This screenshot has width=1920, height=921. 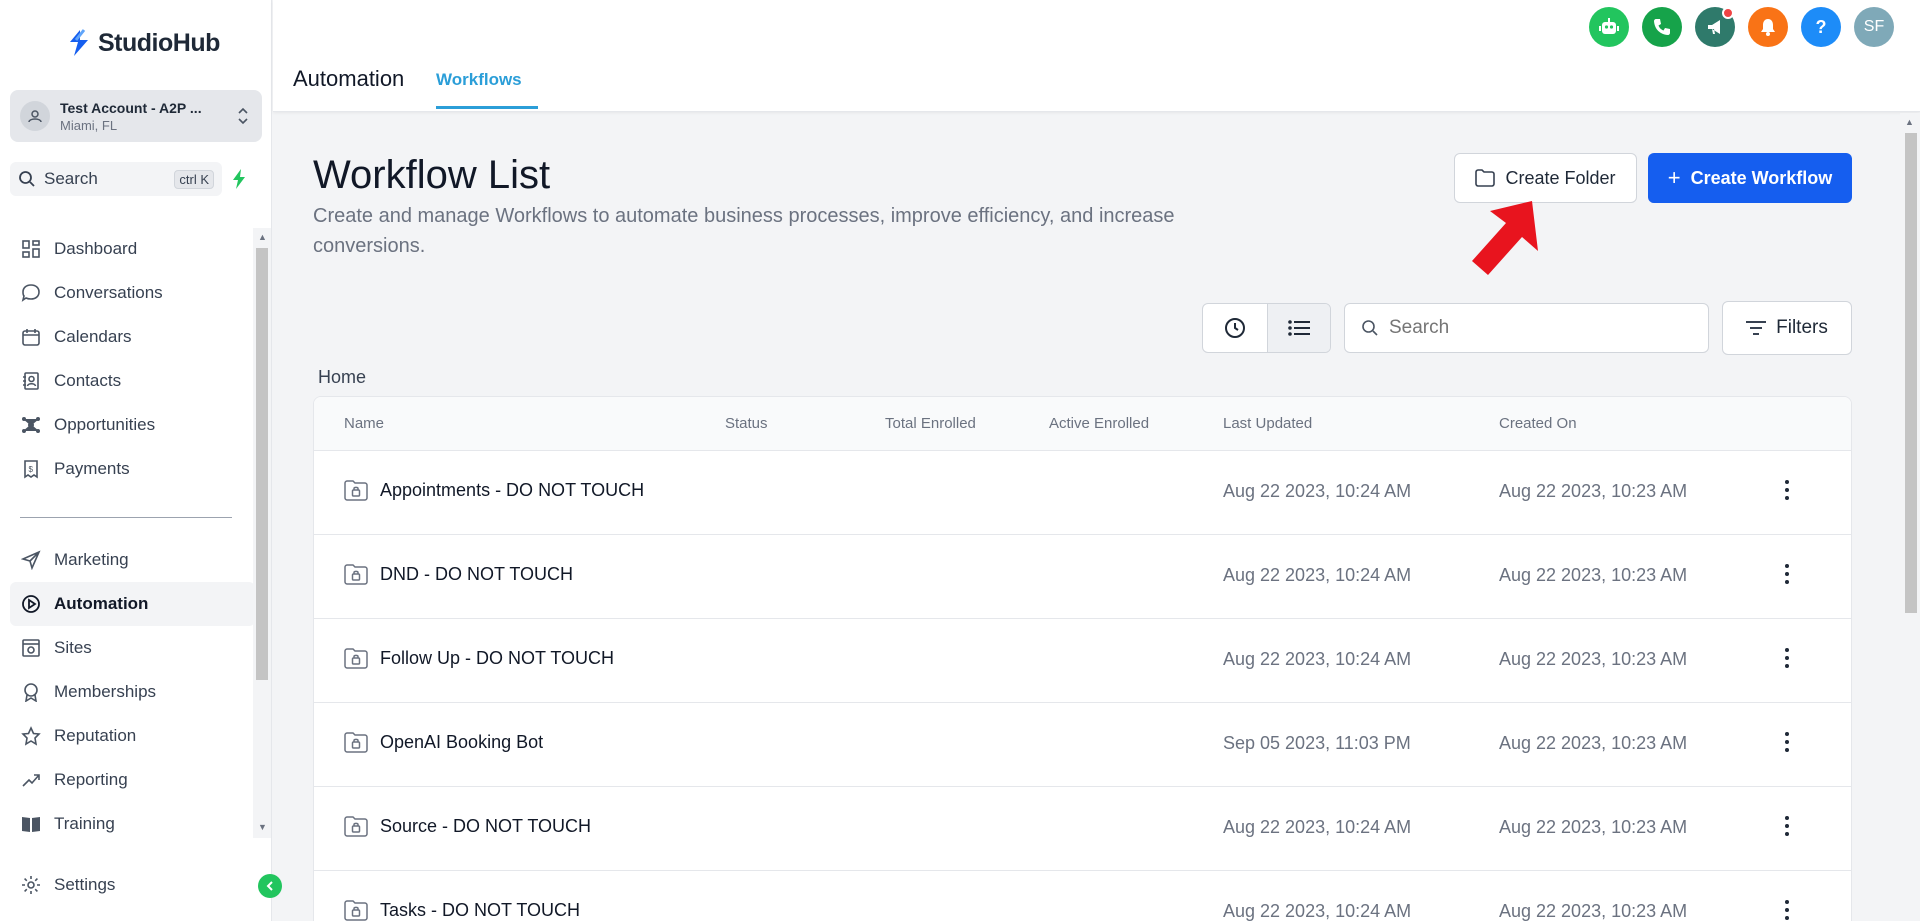 I want to click on active-tab-indicator, so click(x=487, y=107).